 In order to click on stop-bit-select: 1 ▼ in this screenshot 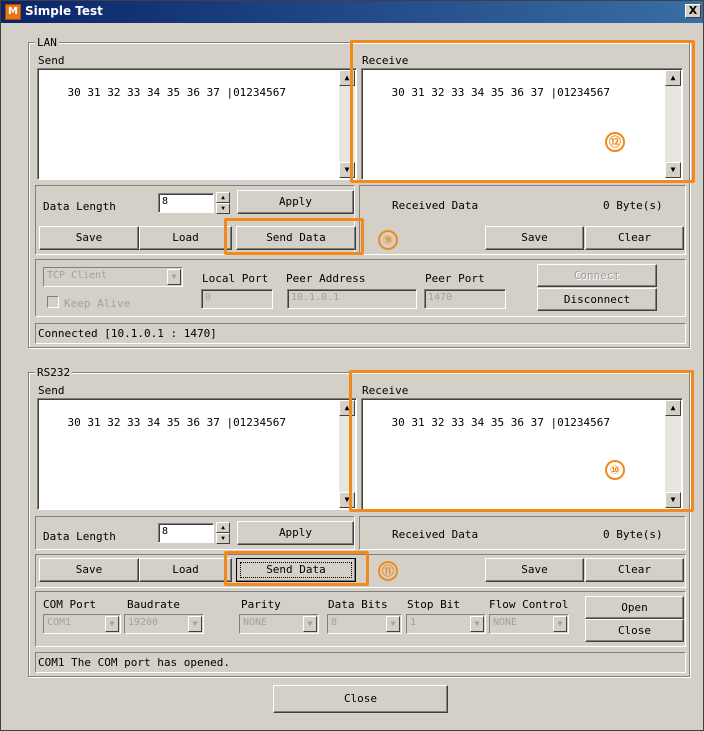, I will do `click(446, 624)`.